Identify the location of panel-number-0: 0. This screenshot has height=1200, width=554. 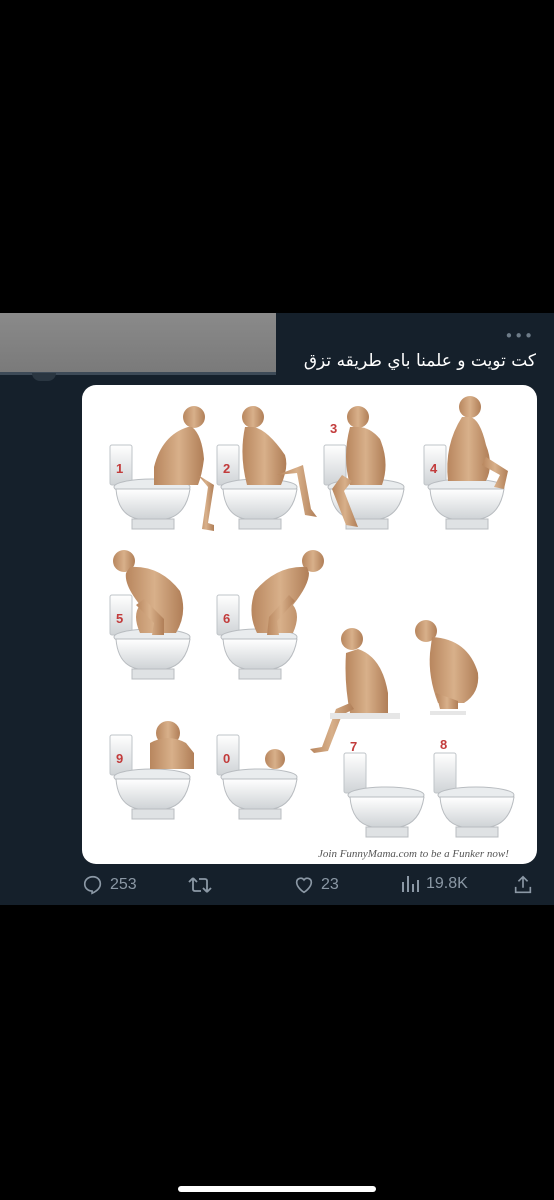
(226, 758).